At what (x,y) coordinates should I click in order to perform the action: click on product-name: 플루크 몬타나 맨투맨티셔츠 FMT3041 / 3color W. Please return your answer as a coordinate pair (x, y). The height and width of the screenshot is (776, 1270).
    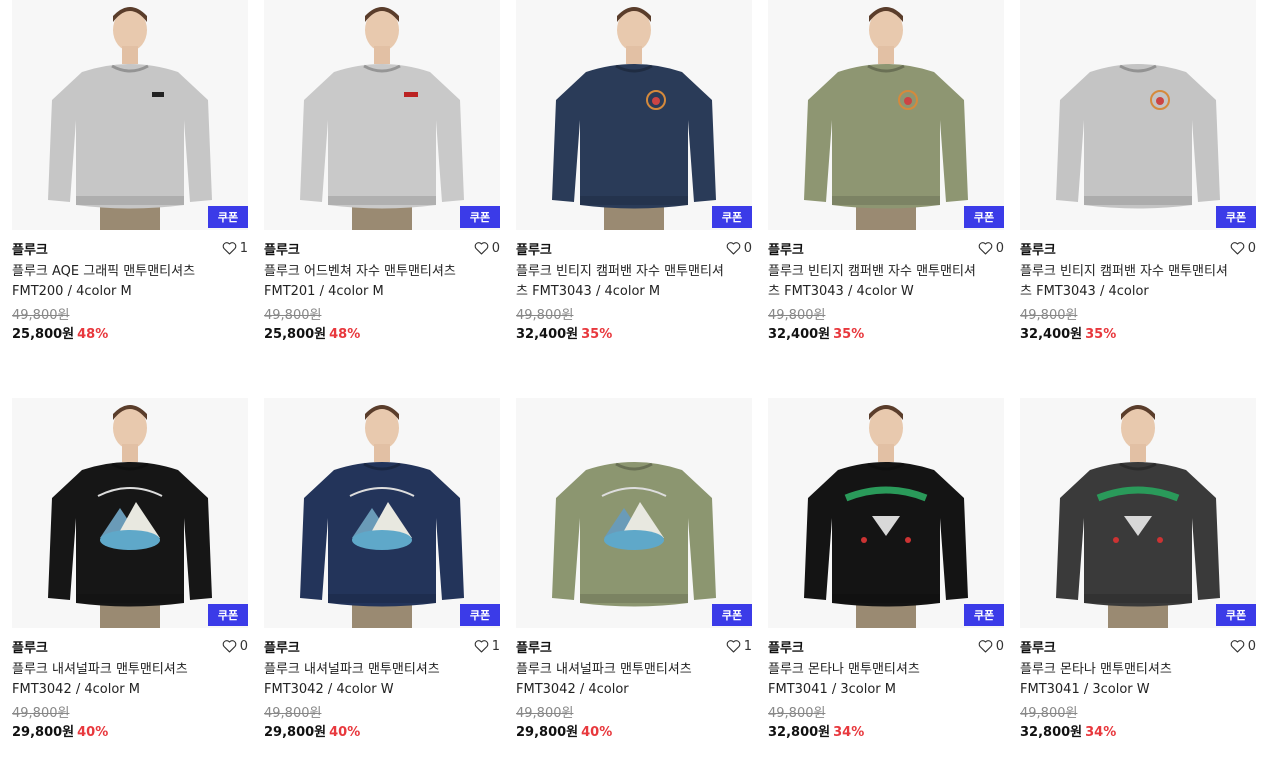
    Looking at the image, I should click on (1125, 680).